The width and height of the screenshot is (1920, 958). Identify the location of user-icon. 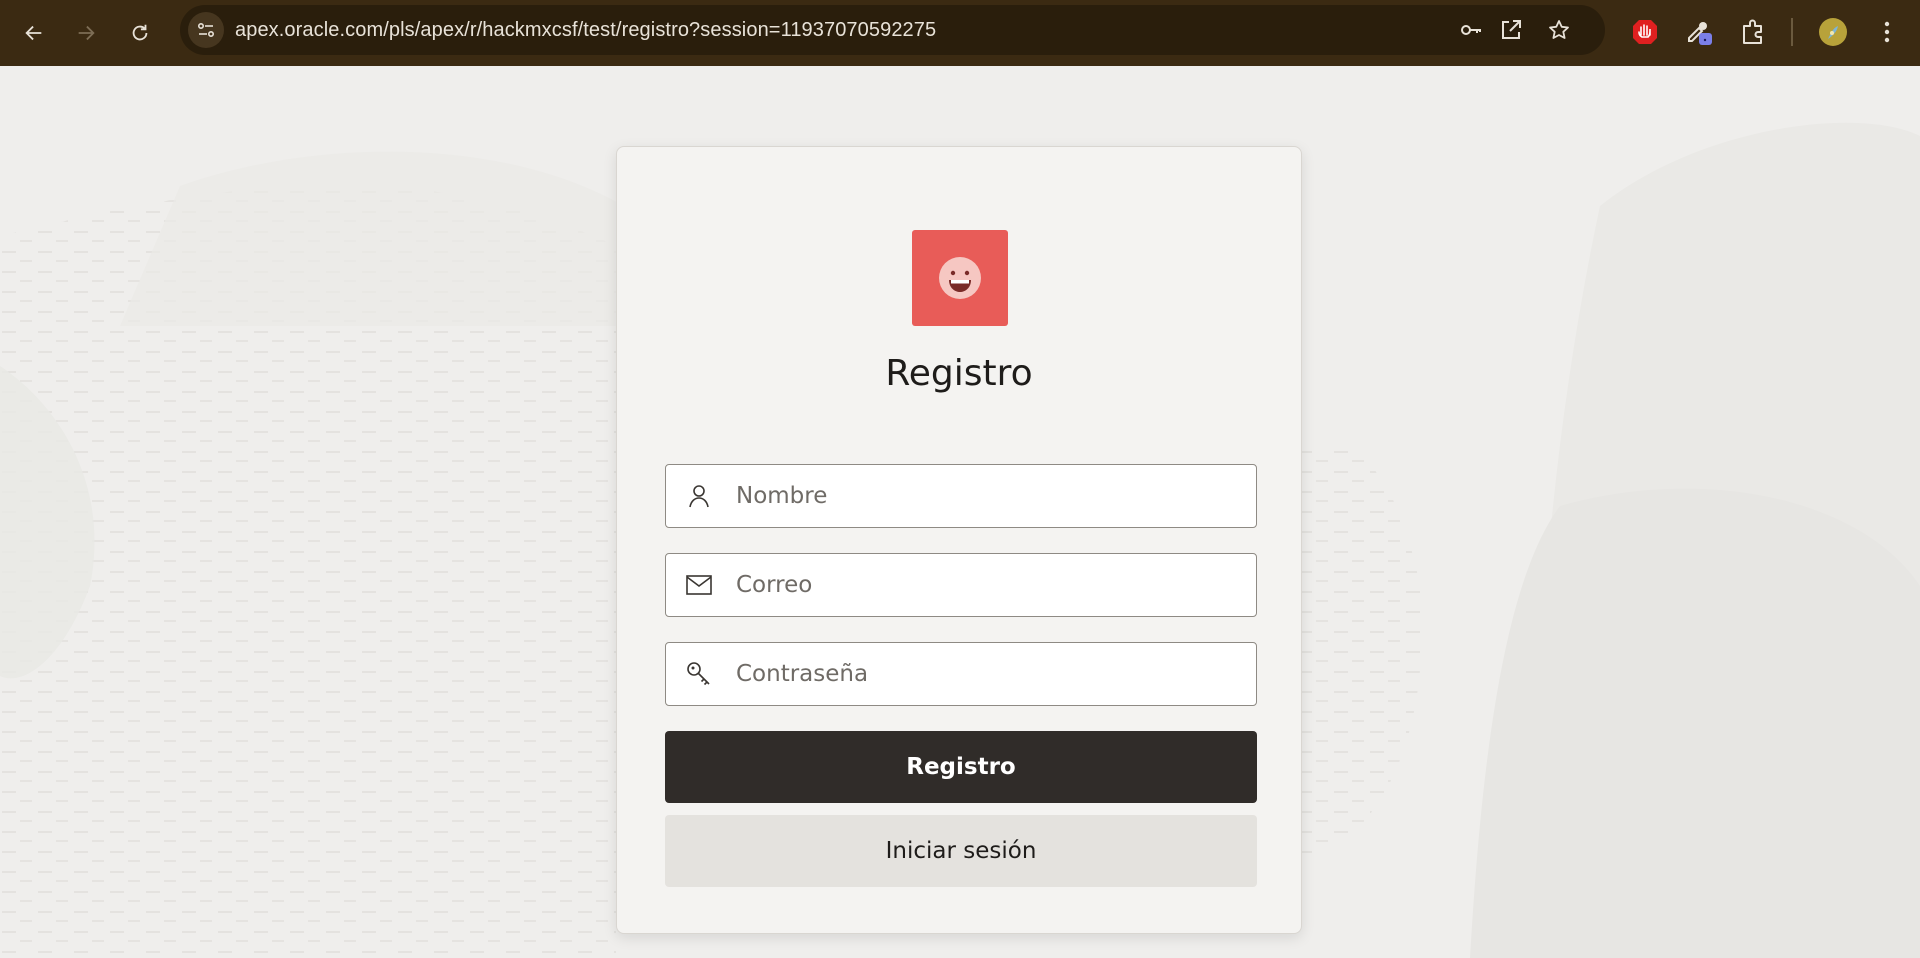
(699, 496).